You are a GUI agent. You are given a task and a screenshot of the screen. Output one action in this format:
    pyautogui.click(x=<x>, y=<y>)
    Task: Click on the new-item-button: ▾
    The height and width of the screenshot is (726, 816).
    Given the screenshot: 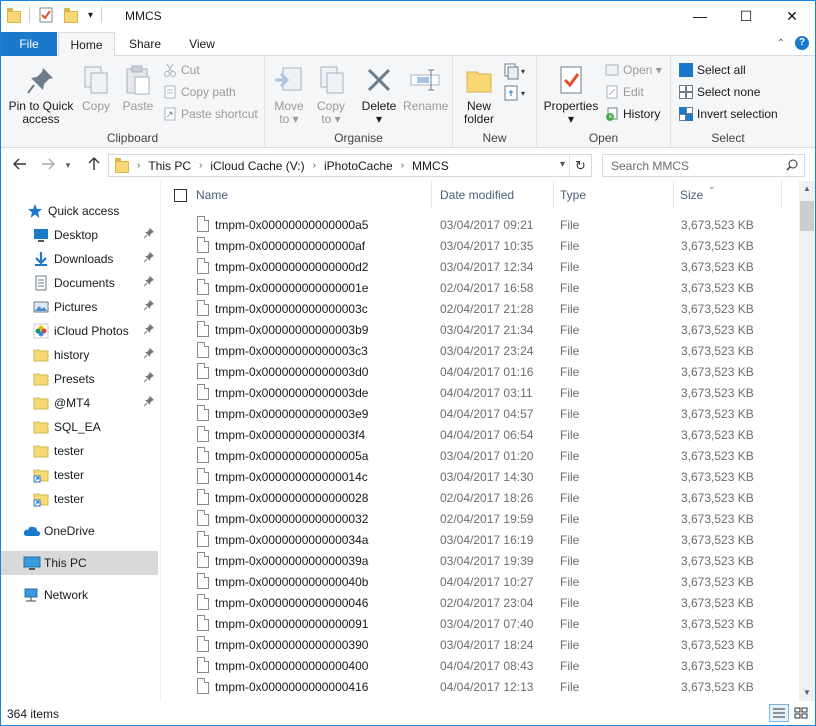 What is the action you would take?
    pyautogui.click(x=515, y=72)
    